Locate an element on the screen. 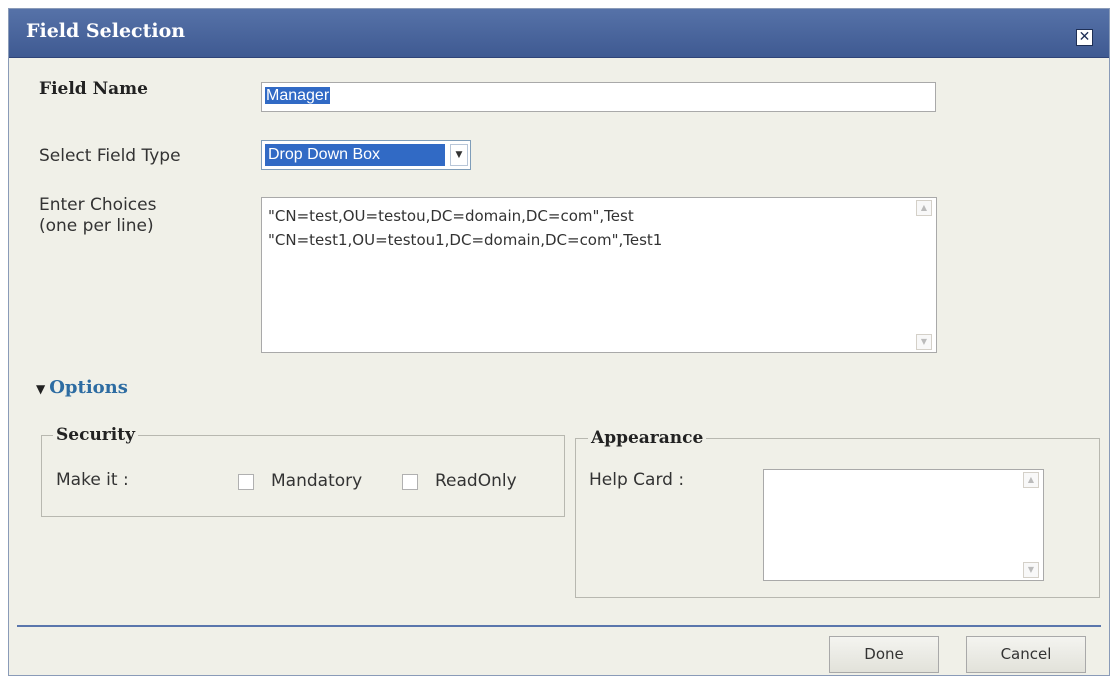 The width and height of the screenshot is (1111, 684). chevron-down-icon: ▼ is located at coordinates (459, 155).